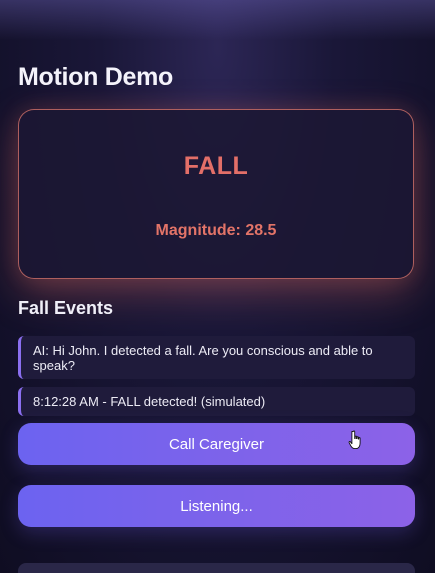 Image resolution: width=435 pixels, height=573 pixels. I want to click on fall-events-title: Fall Events, so click(66, 308).